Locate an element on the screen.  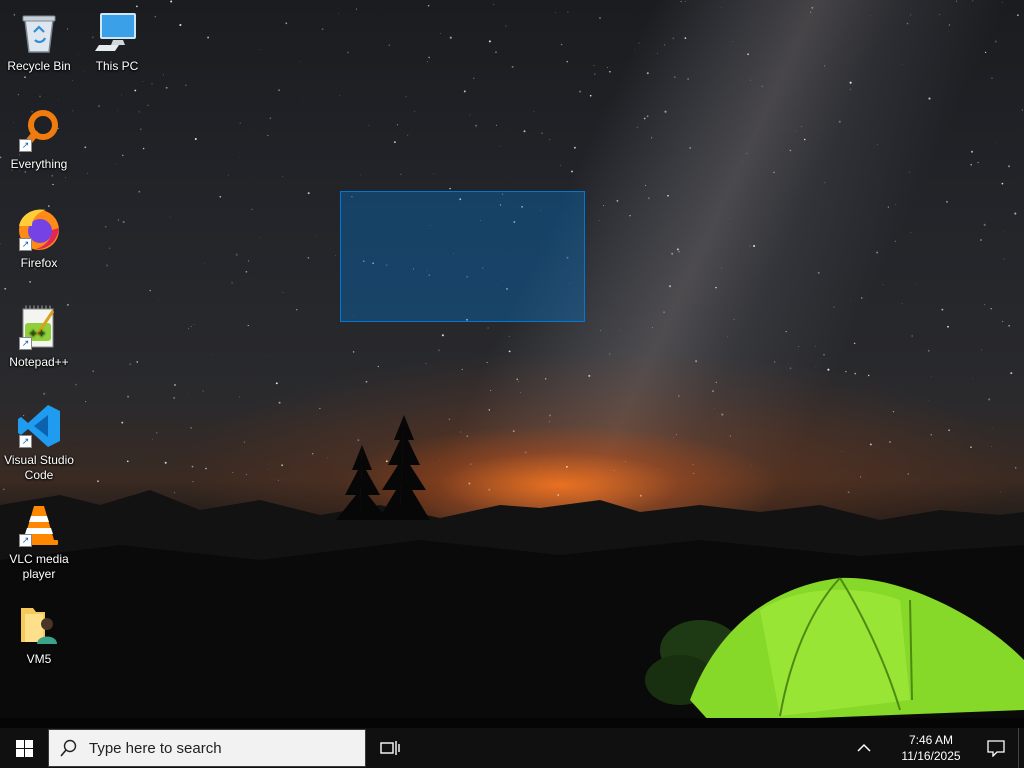
desktop-icon-vscode: ↗ Visual Studio Code is located at coordinates (39, 442).